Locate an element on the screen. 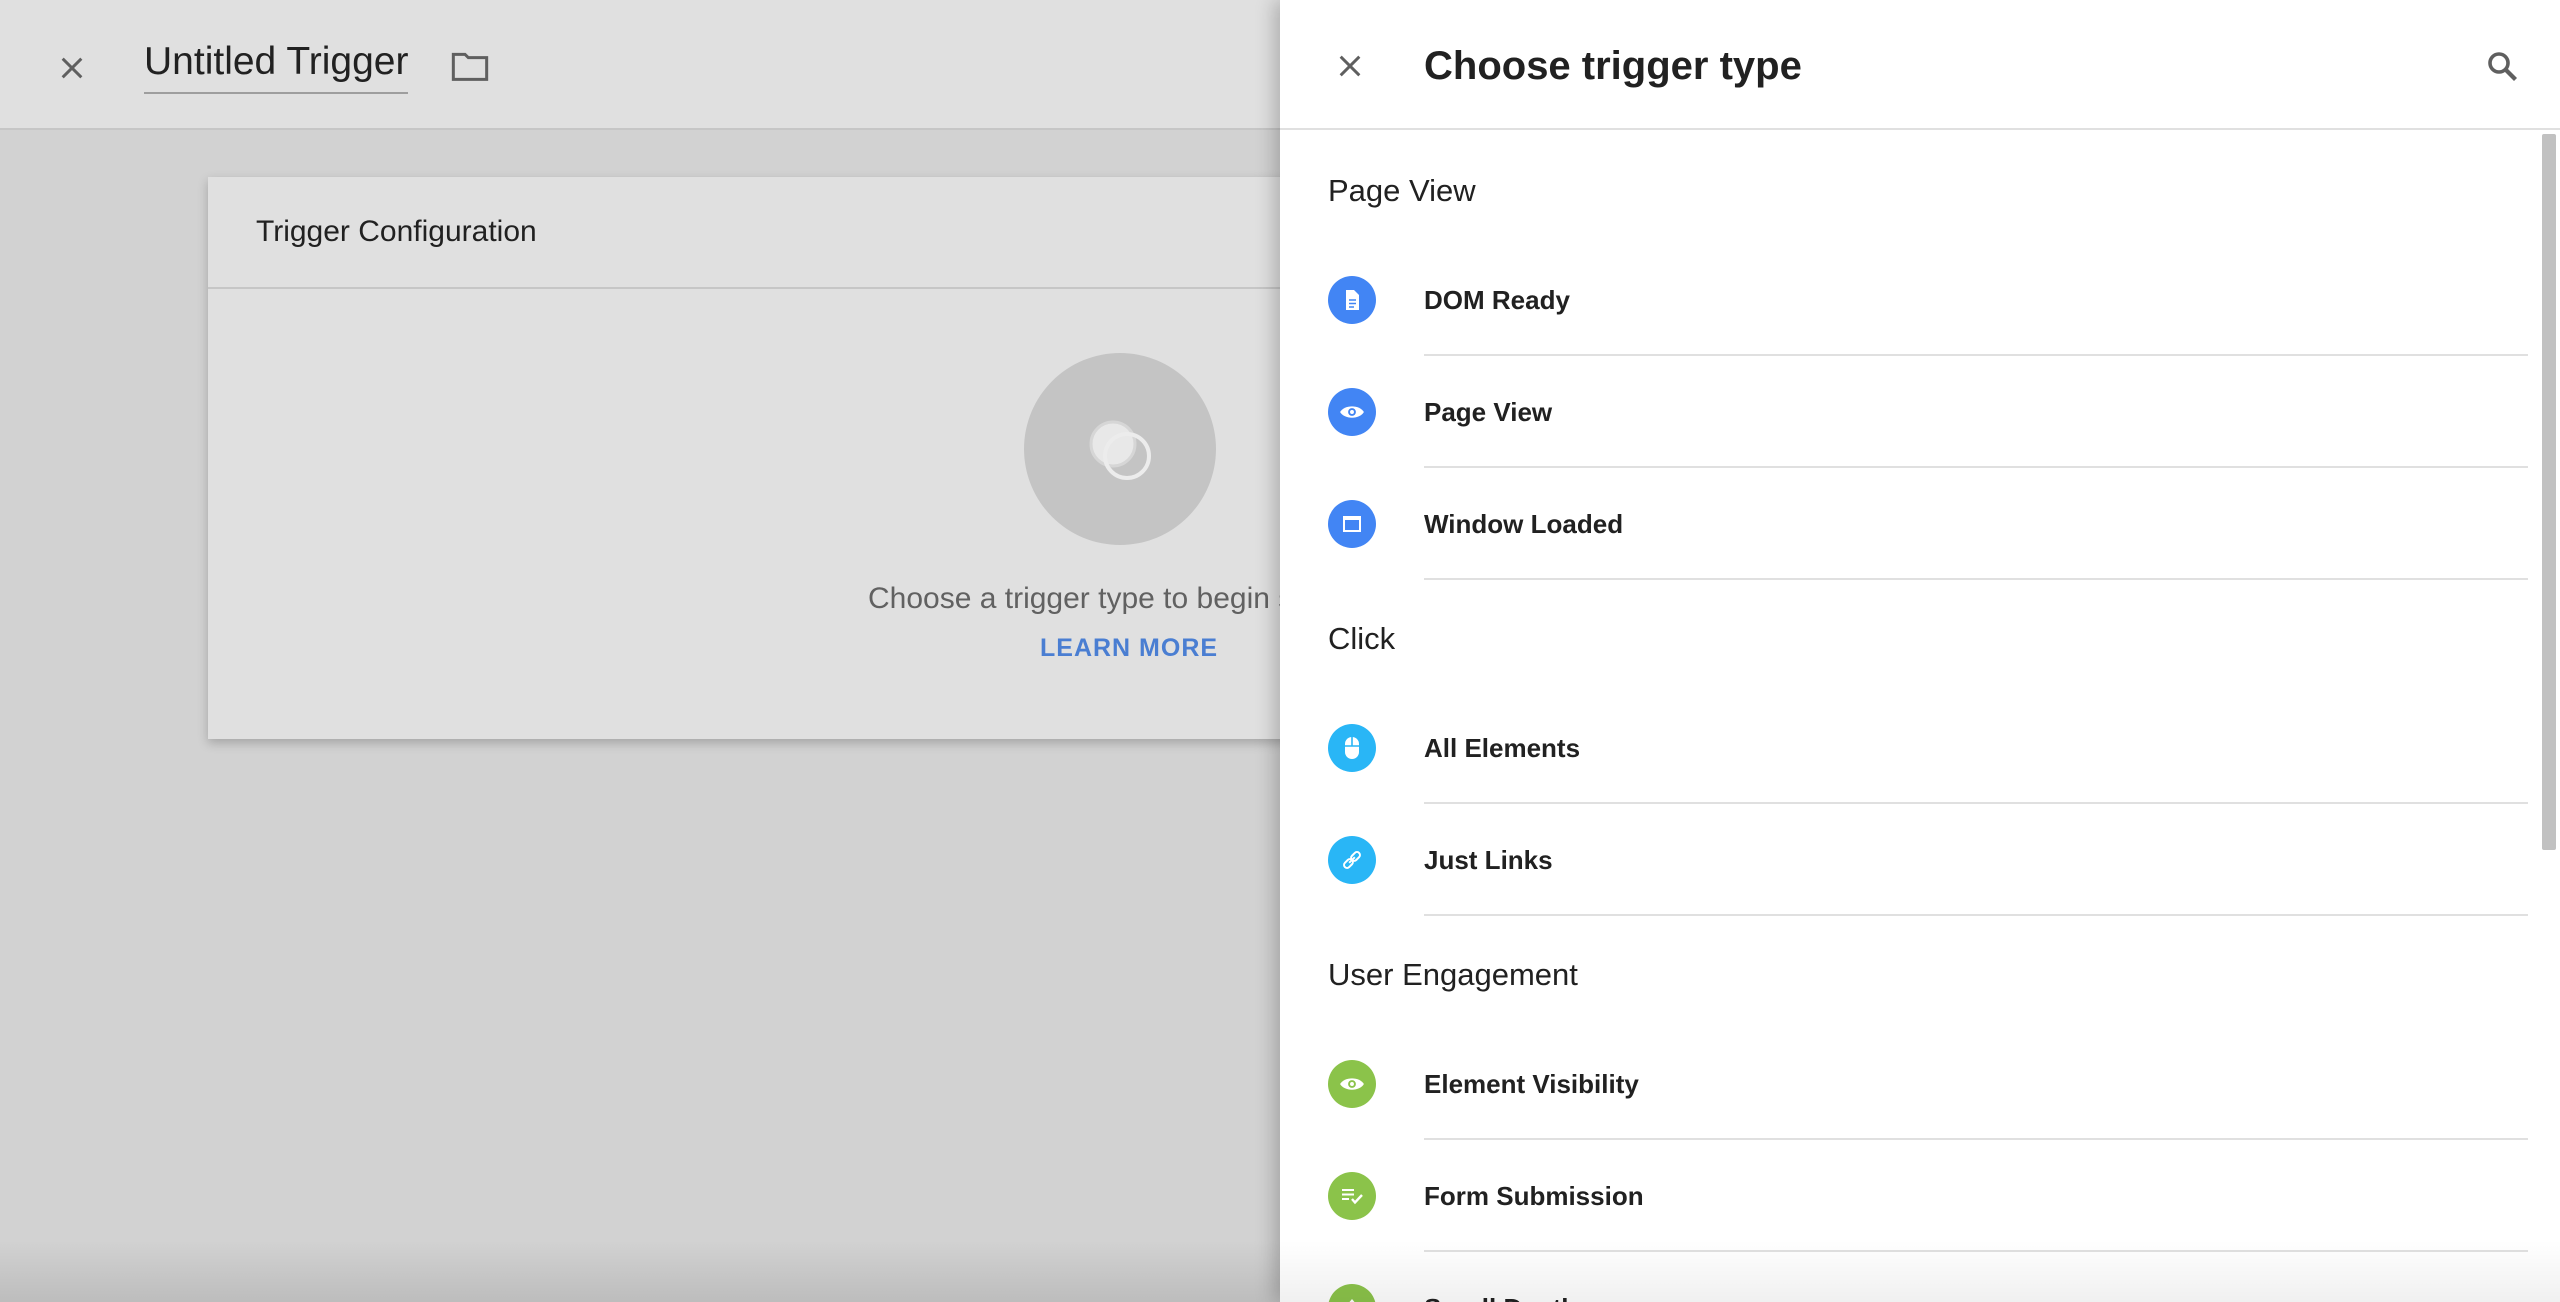  trigger-type-label: Scroll Depth is located at coordinates (1500, 1277).